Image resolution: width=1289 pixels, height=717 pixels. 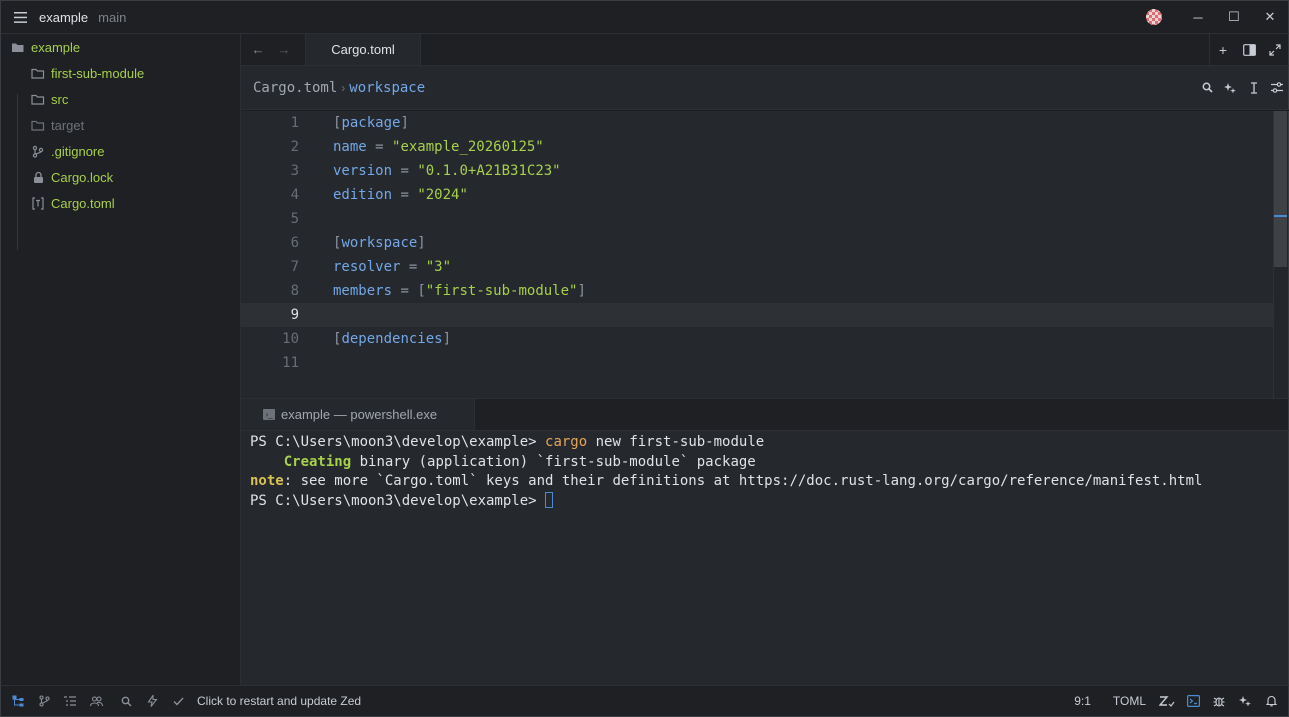 What do you see at coordinates (295, 88) in the screenshot?
I see `breadcrumb-file: Cargo.toml` at bounding box center [295, 88].